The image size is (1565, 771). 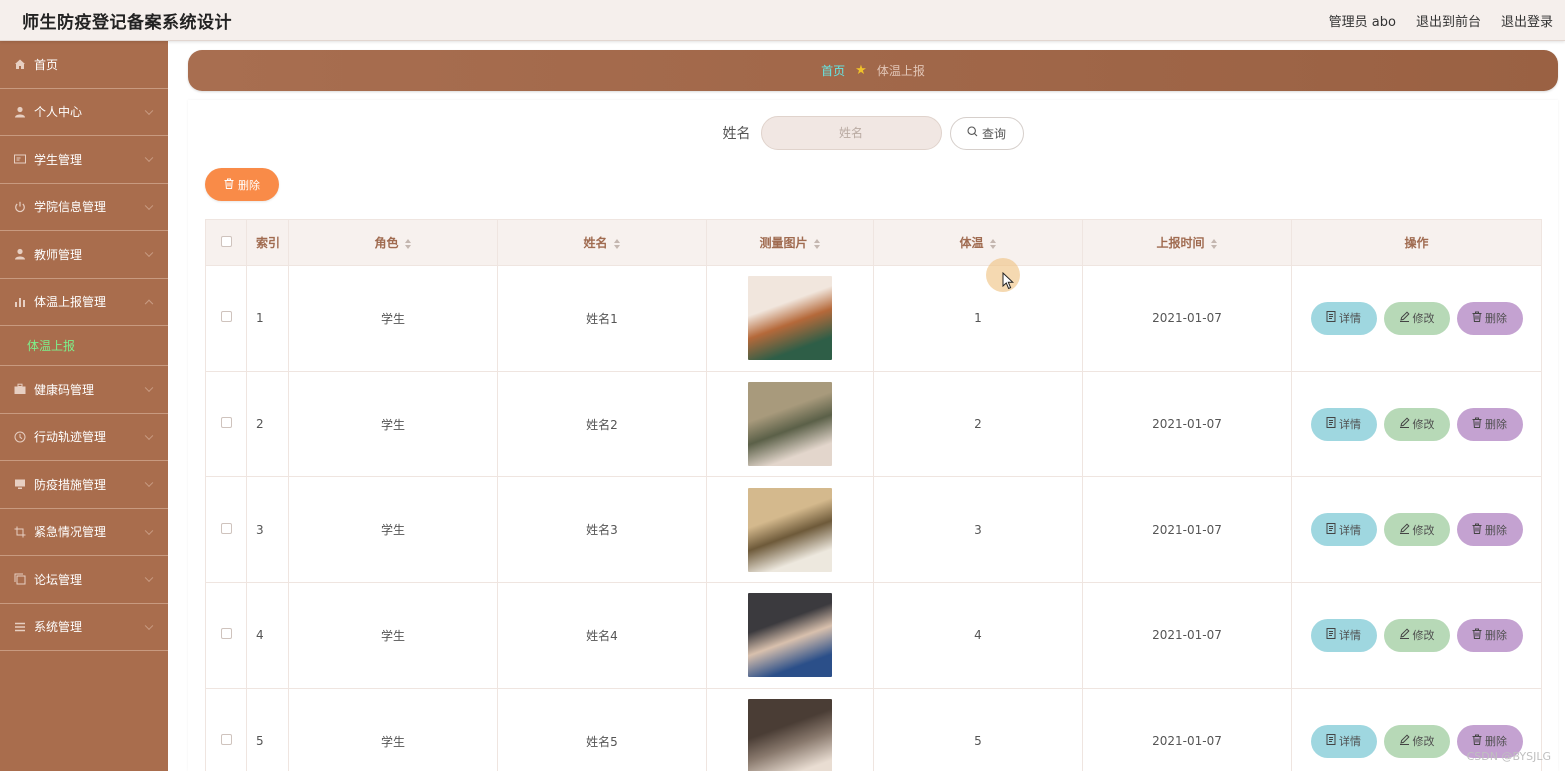 What do you see at coordinates (84, 255) in the screenshot?
I see `sidebar-item-teacher: 教师管理` at bounding box center [84, 255].